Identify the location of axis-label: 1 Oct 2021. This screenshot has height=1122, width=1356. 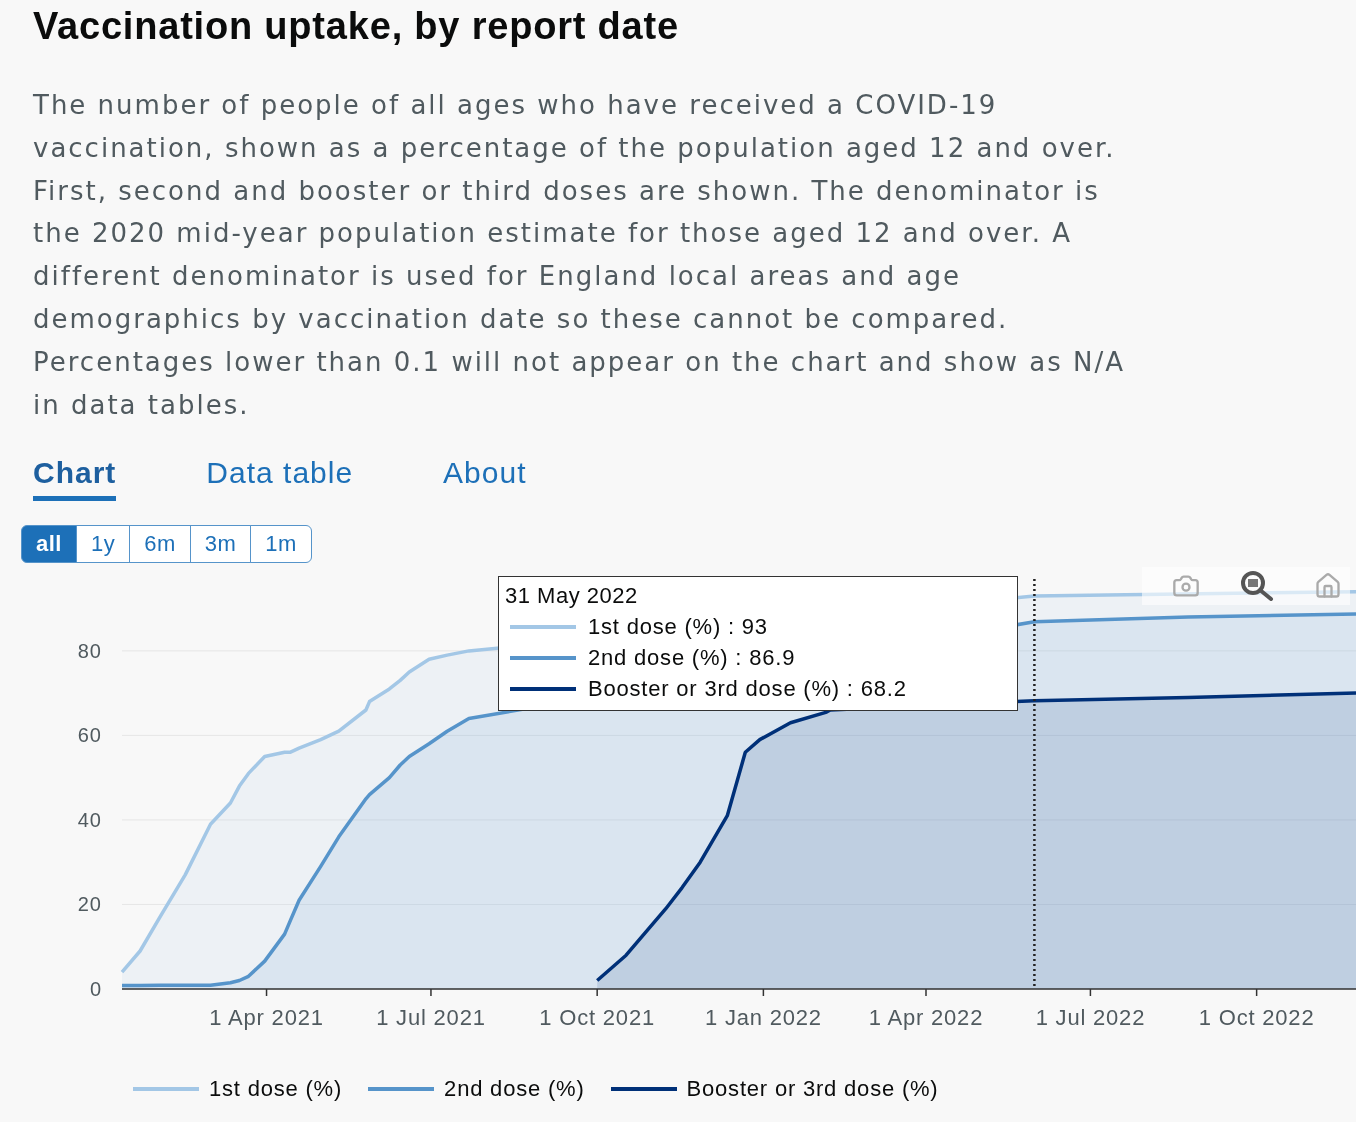
(597, 1018).